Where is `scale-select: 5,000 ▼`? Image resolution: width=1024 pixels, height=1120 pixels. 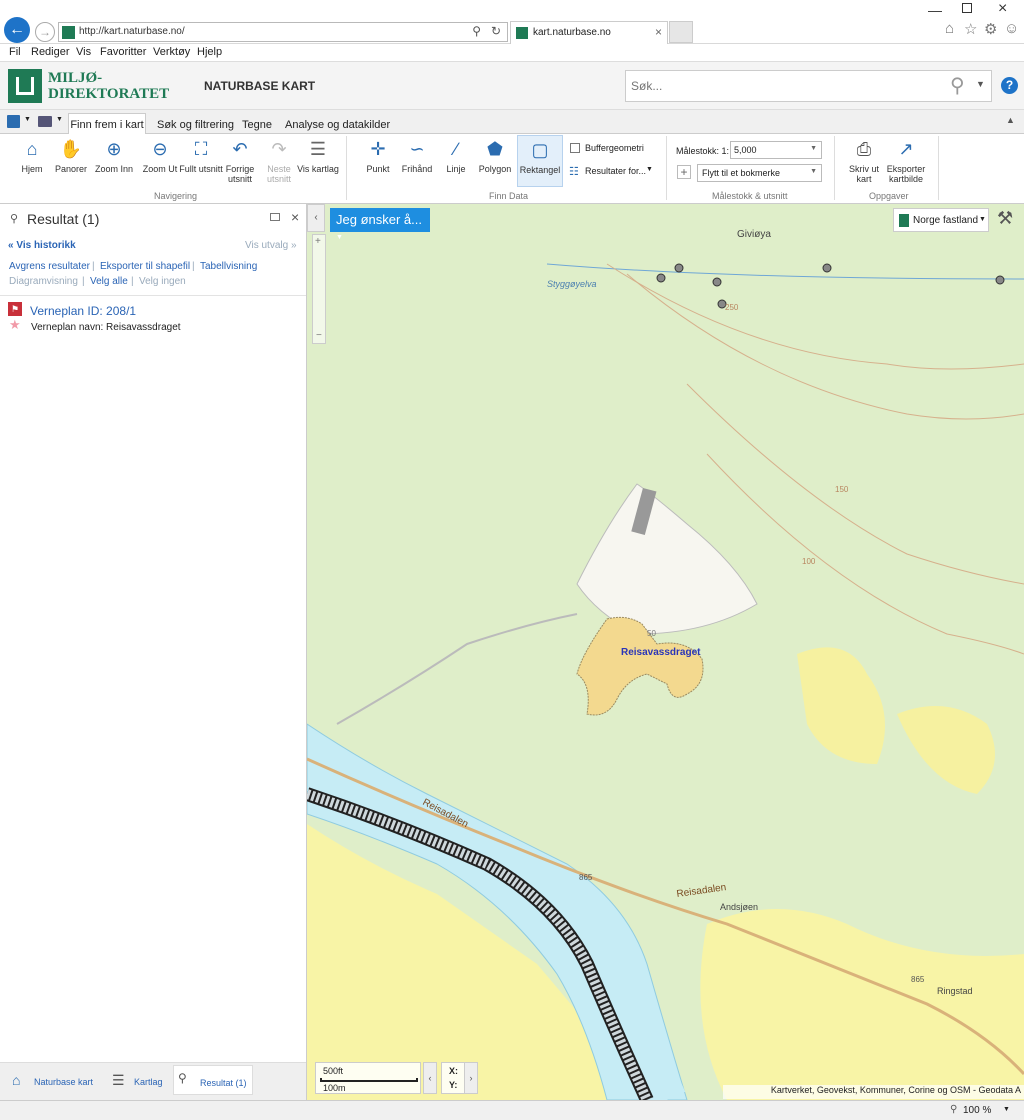 scale-select: 5,000 ▼ is located at coordinates (776, 150).